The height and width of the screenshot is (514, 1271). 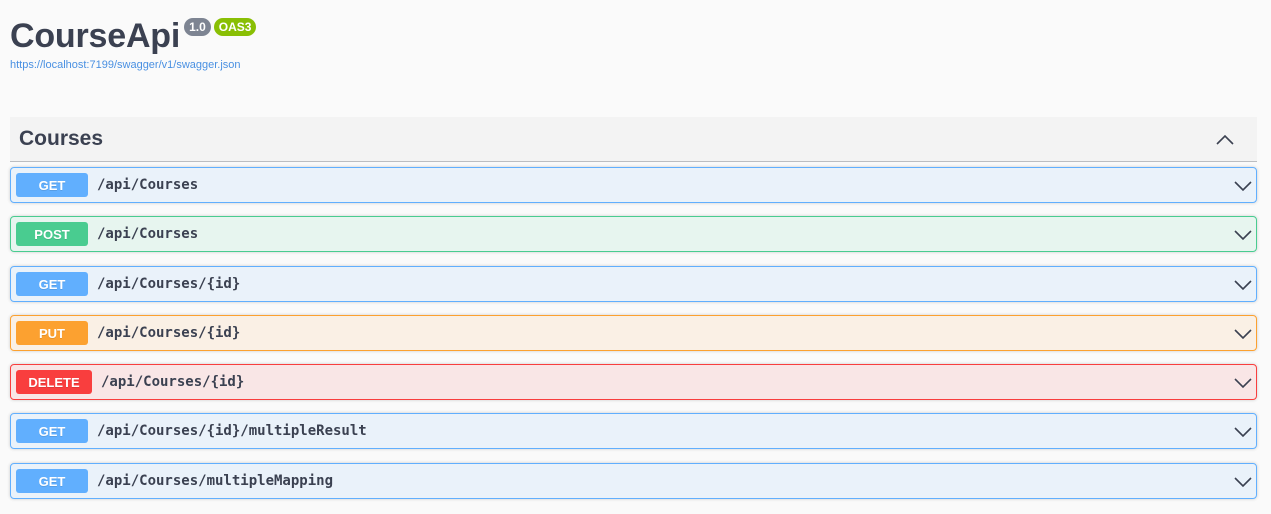 What do you see at coordinates (61, 138) in the screenshot?
I see `tag-name: Courses` at bounding box center [61, 138].